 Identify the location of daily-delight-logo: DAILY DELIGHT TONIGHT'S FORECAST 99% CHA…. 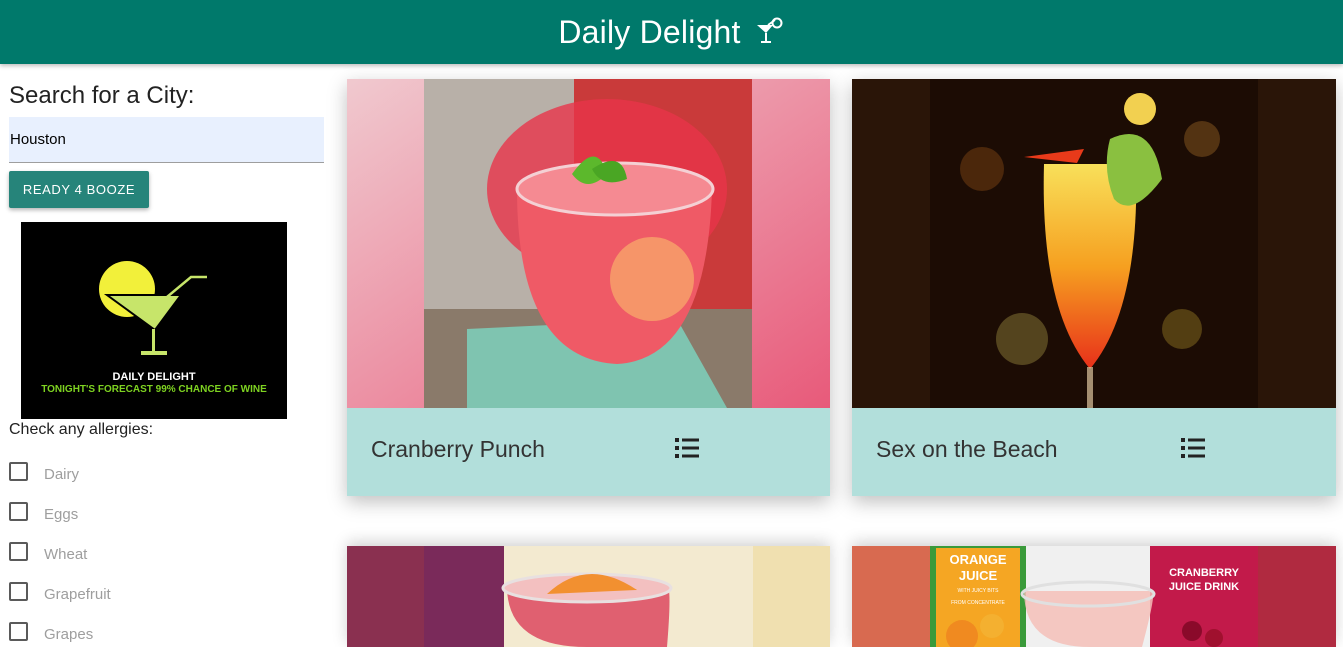
(154, 320).